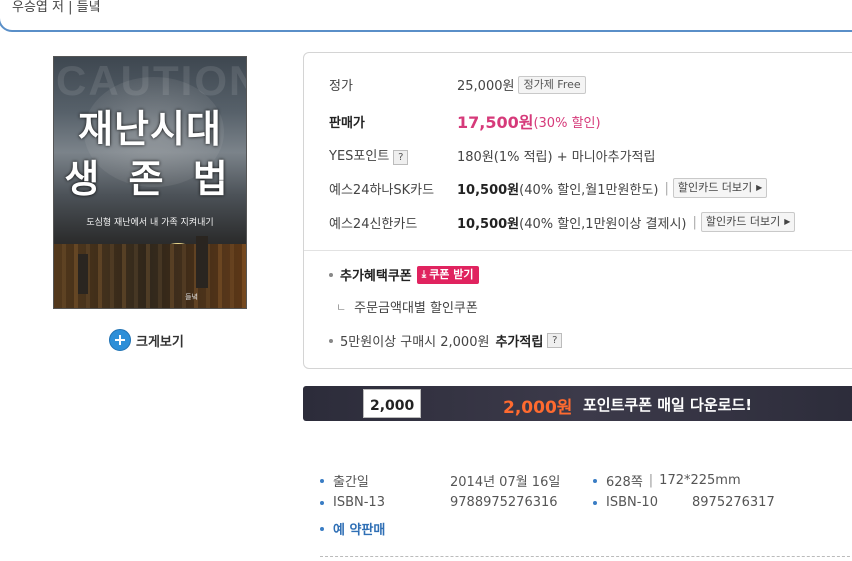 The image size is (852, 561). What do you see at coordinates (440, 480) in the screenshot?
I see `pub-date-row: 출간일 2014년 07월 16일` at bounding box center [440, 480].